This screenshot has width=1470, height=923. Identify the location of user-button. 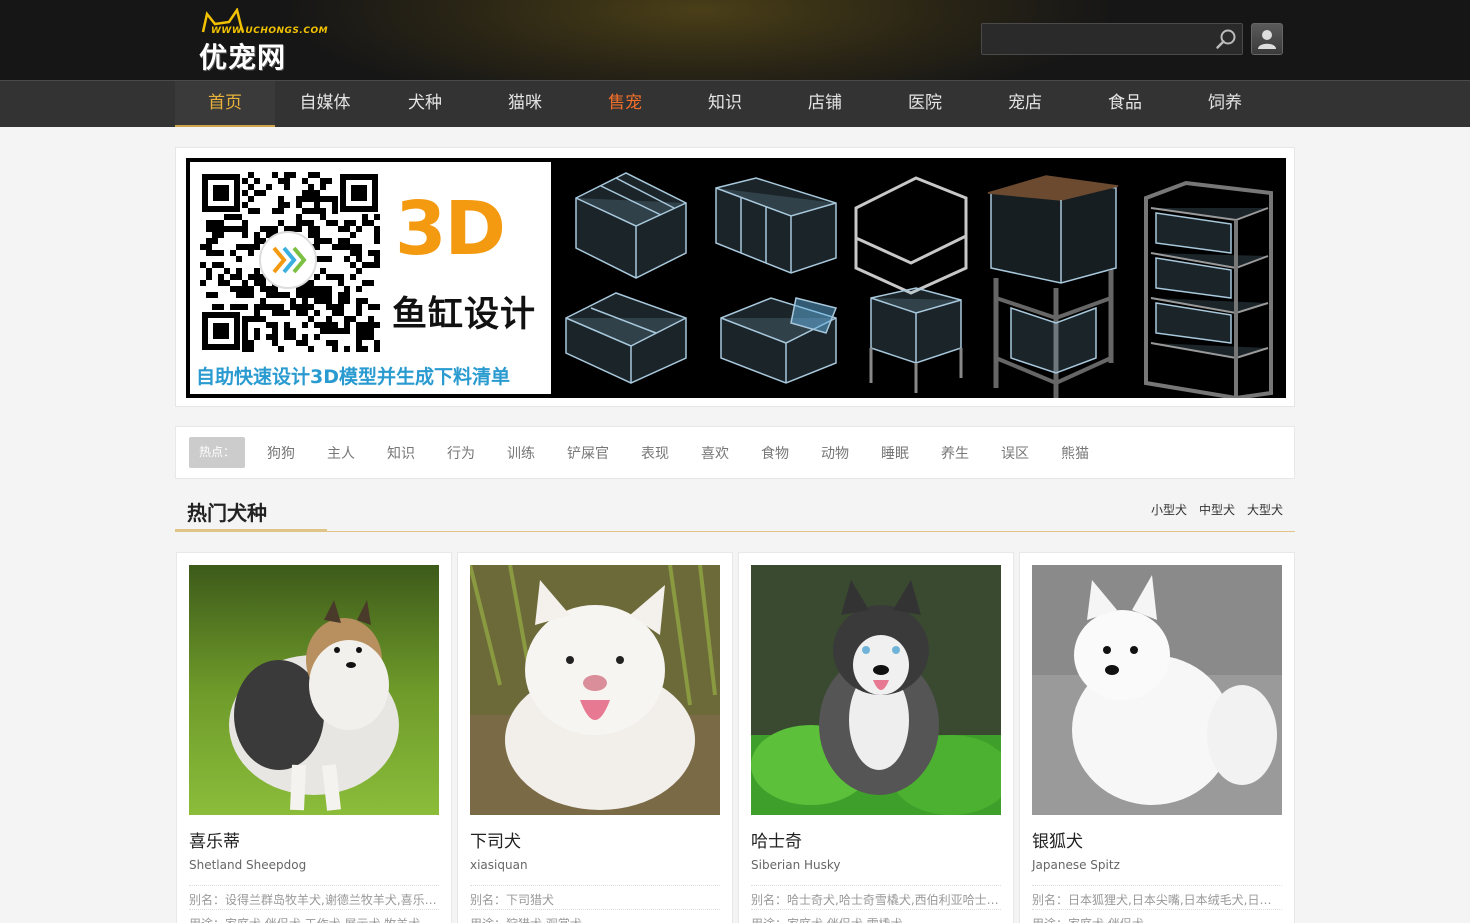
(1267, 39).